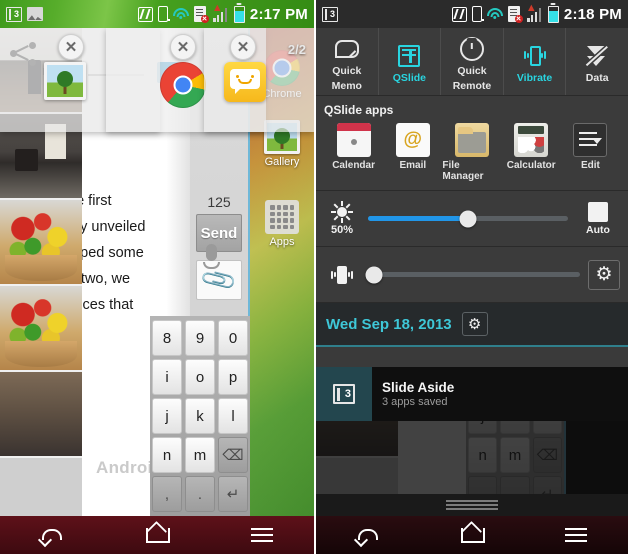 This screenshot has width=628, height=554. Describe the element at coordinates (590, 140) in the screenshot. I see `edit-icon` at that location.